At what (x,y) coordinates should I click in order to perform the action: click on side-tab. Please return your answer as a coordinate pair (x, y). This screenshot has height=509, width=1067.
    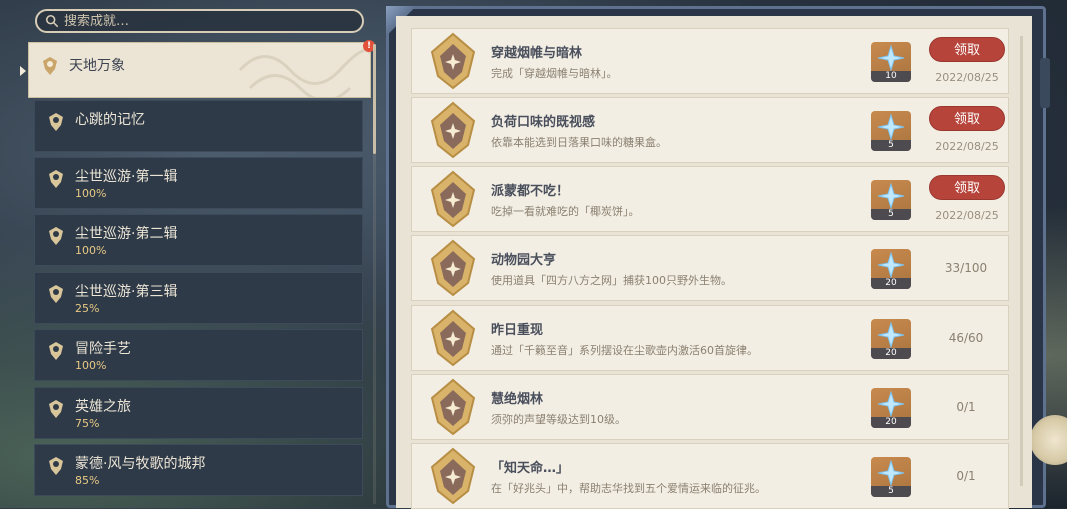
    Looking at the image, I should click on (1045, 83).